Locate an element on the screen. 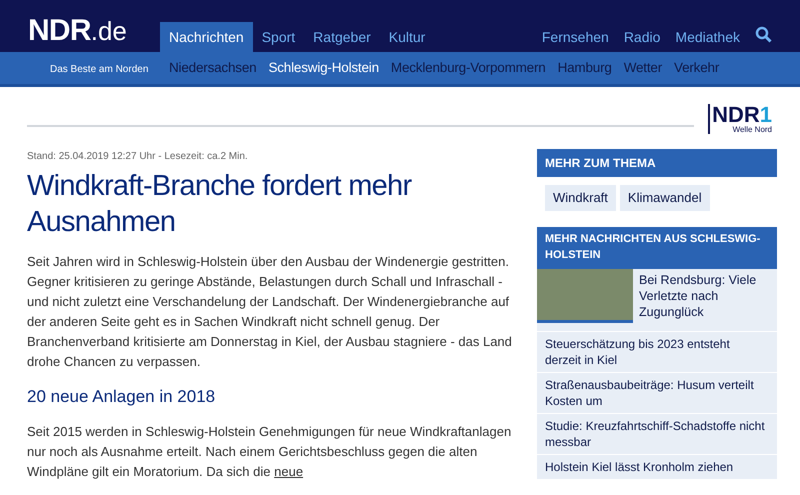 This screenshot has height=495, width=800. news-link: Straßenausbaubeiträge: Husum verteilt Kosten um is located at coordinates (657, 393).